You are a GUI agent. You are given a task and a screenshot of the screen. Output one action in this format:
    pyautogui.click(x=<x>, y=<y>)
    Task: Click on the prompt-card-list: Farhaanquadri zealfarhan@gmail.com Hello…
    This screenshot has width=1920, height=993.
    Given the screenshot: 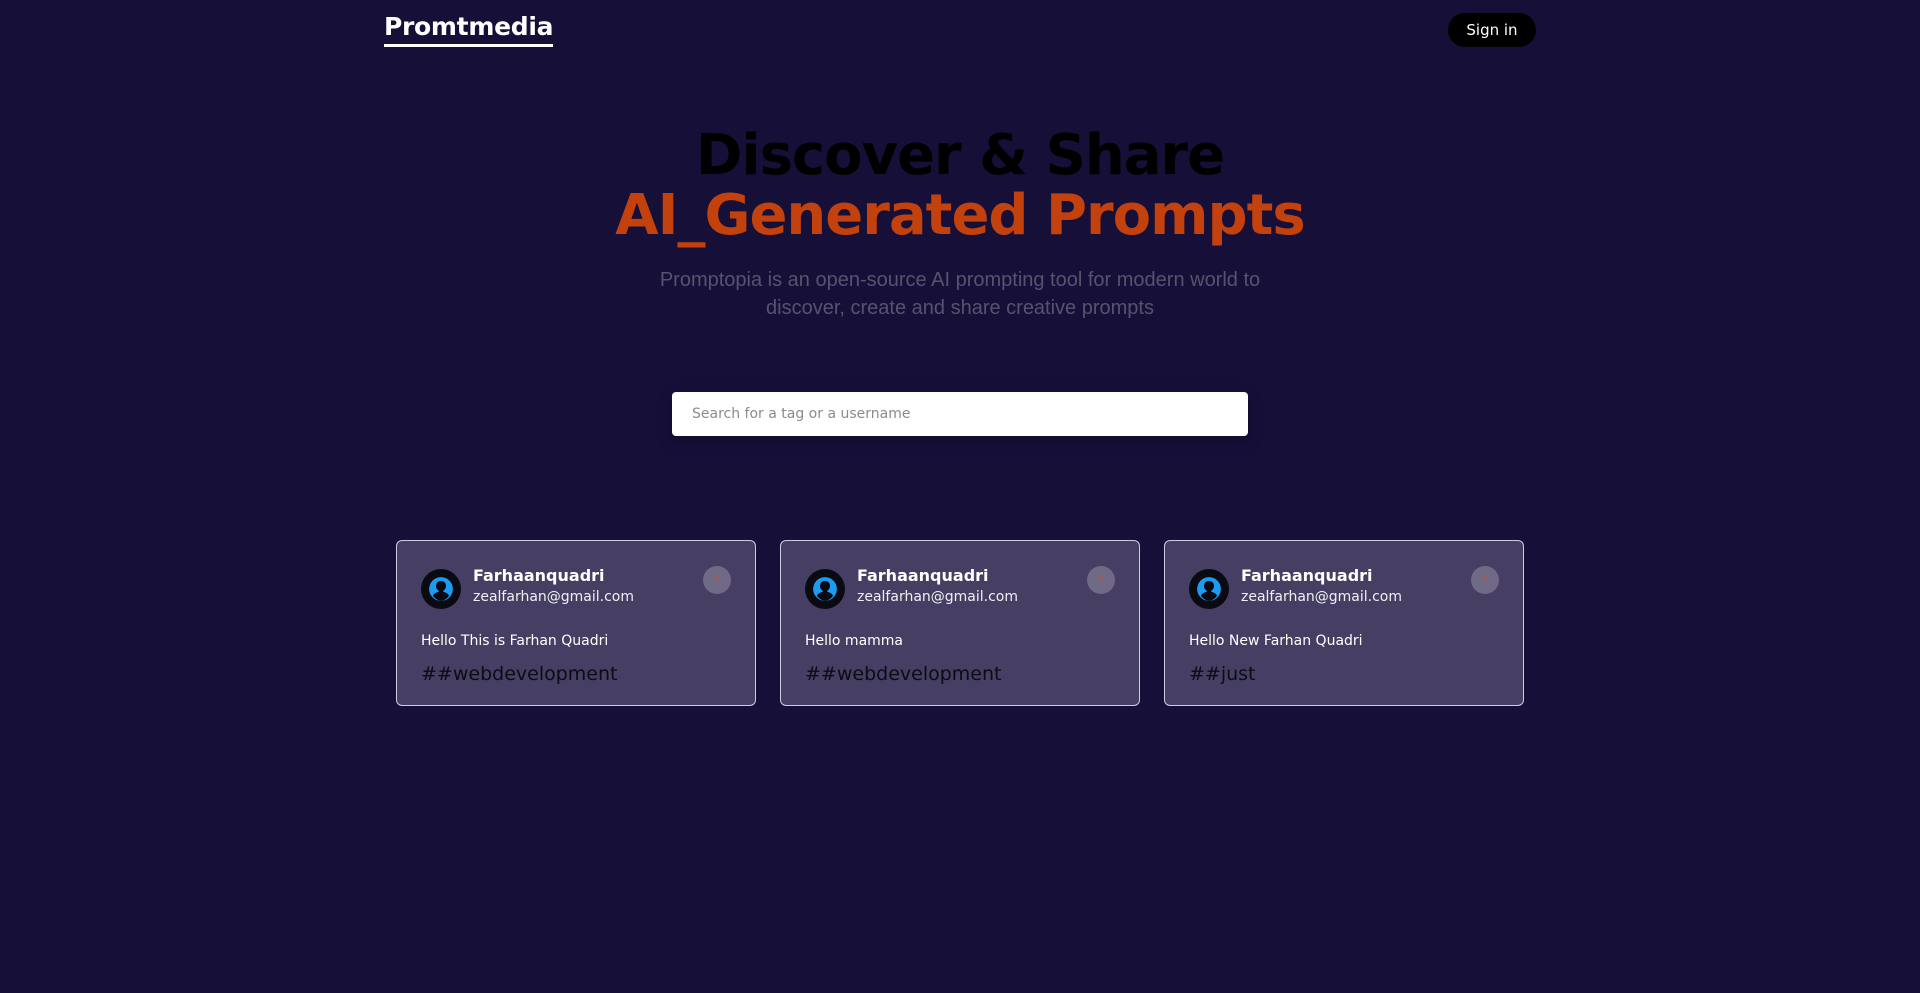 What is the action you would take?
    pyautogui.click(x=960, y=623)
    